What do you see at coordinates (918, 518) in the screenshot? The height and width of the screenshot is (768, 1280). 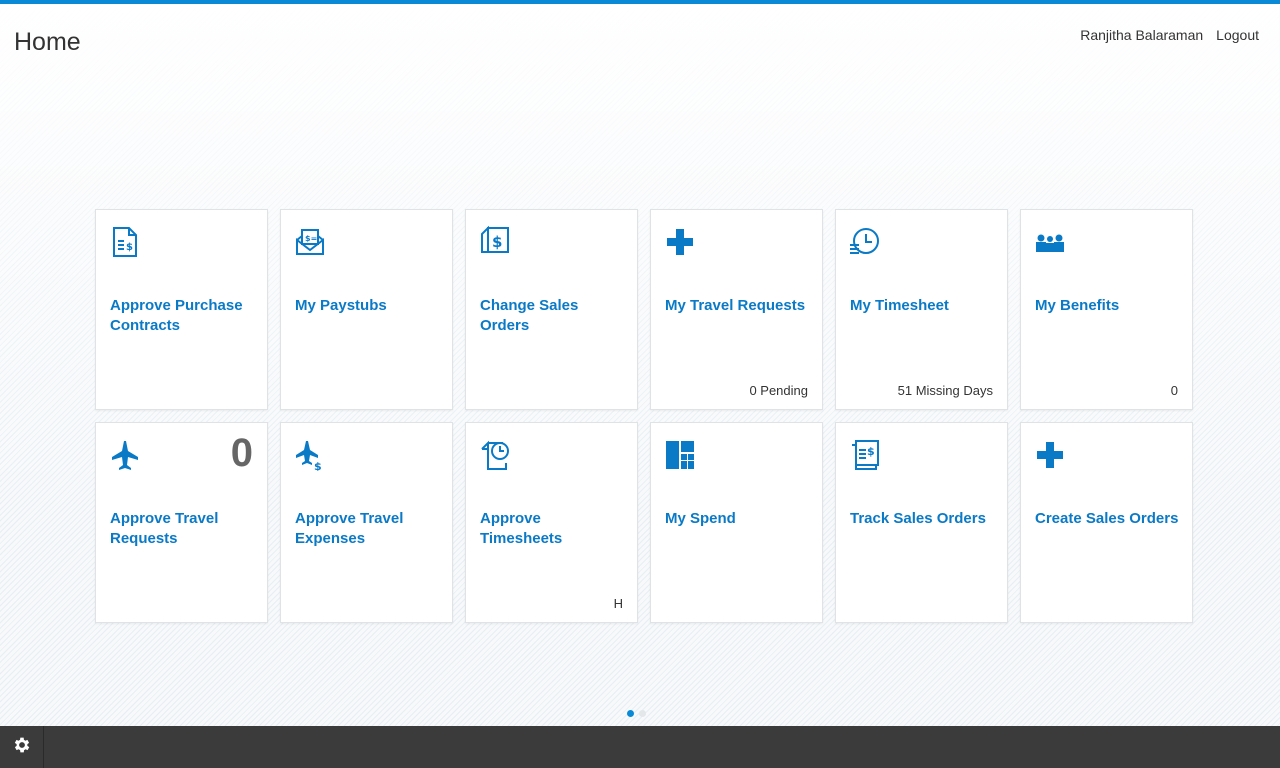 I see `tile-title: Track Sales Orders` at bounding box center [918, 518].